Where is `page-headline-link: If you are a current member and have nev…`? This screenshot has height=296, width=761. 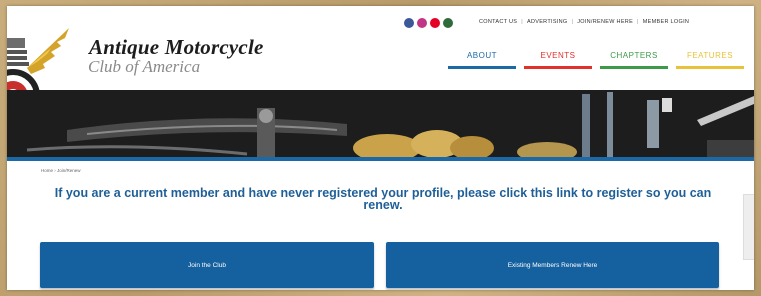
page-headline-link: If you are a current member and have nev… is located at coordinates (383, 199).